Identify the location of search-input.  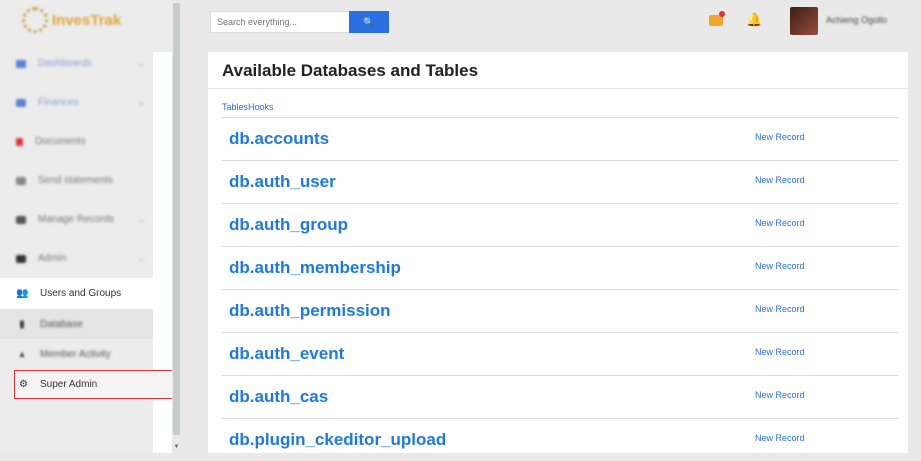
(280, 22).